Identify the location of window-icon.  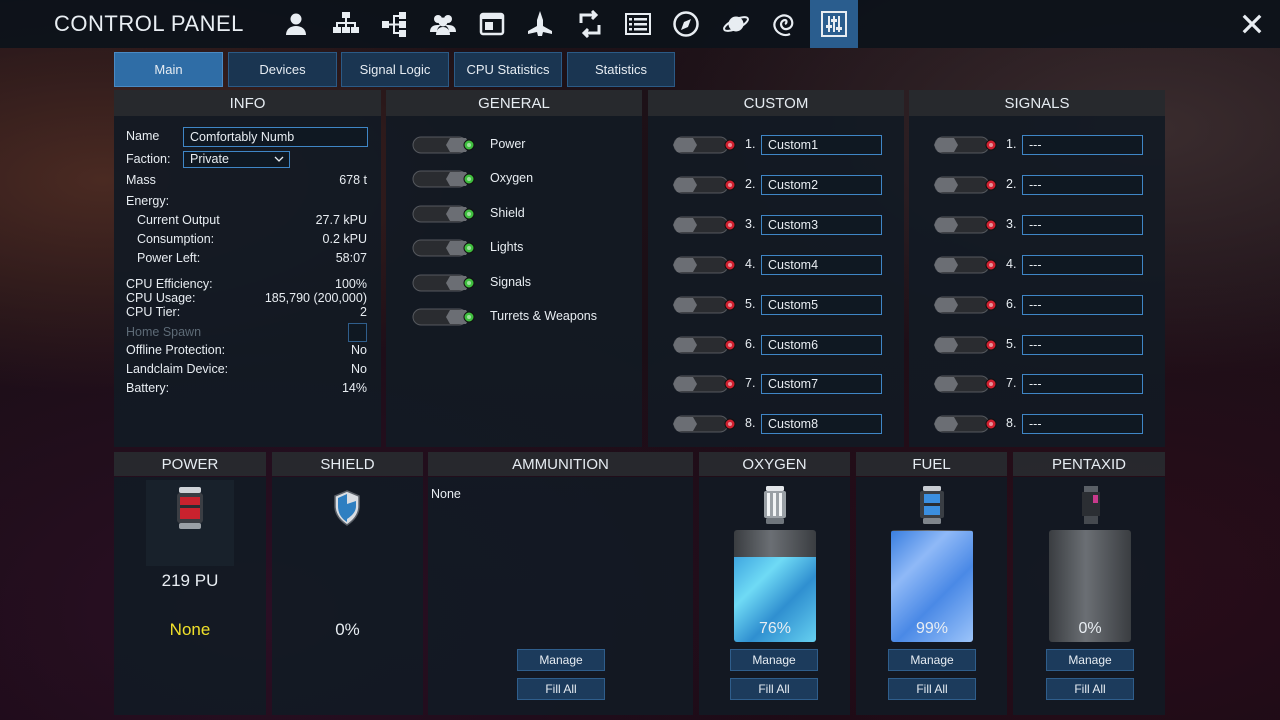
(492, 24).